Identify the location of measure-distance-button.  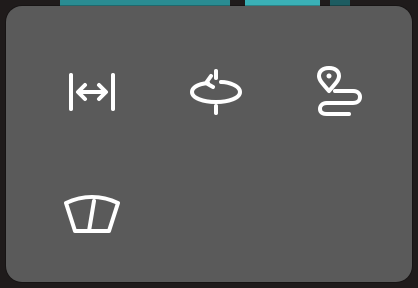
(92, 92).